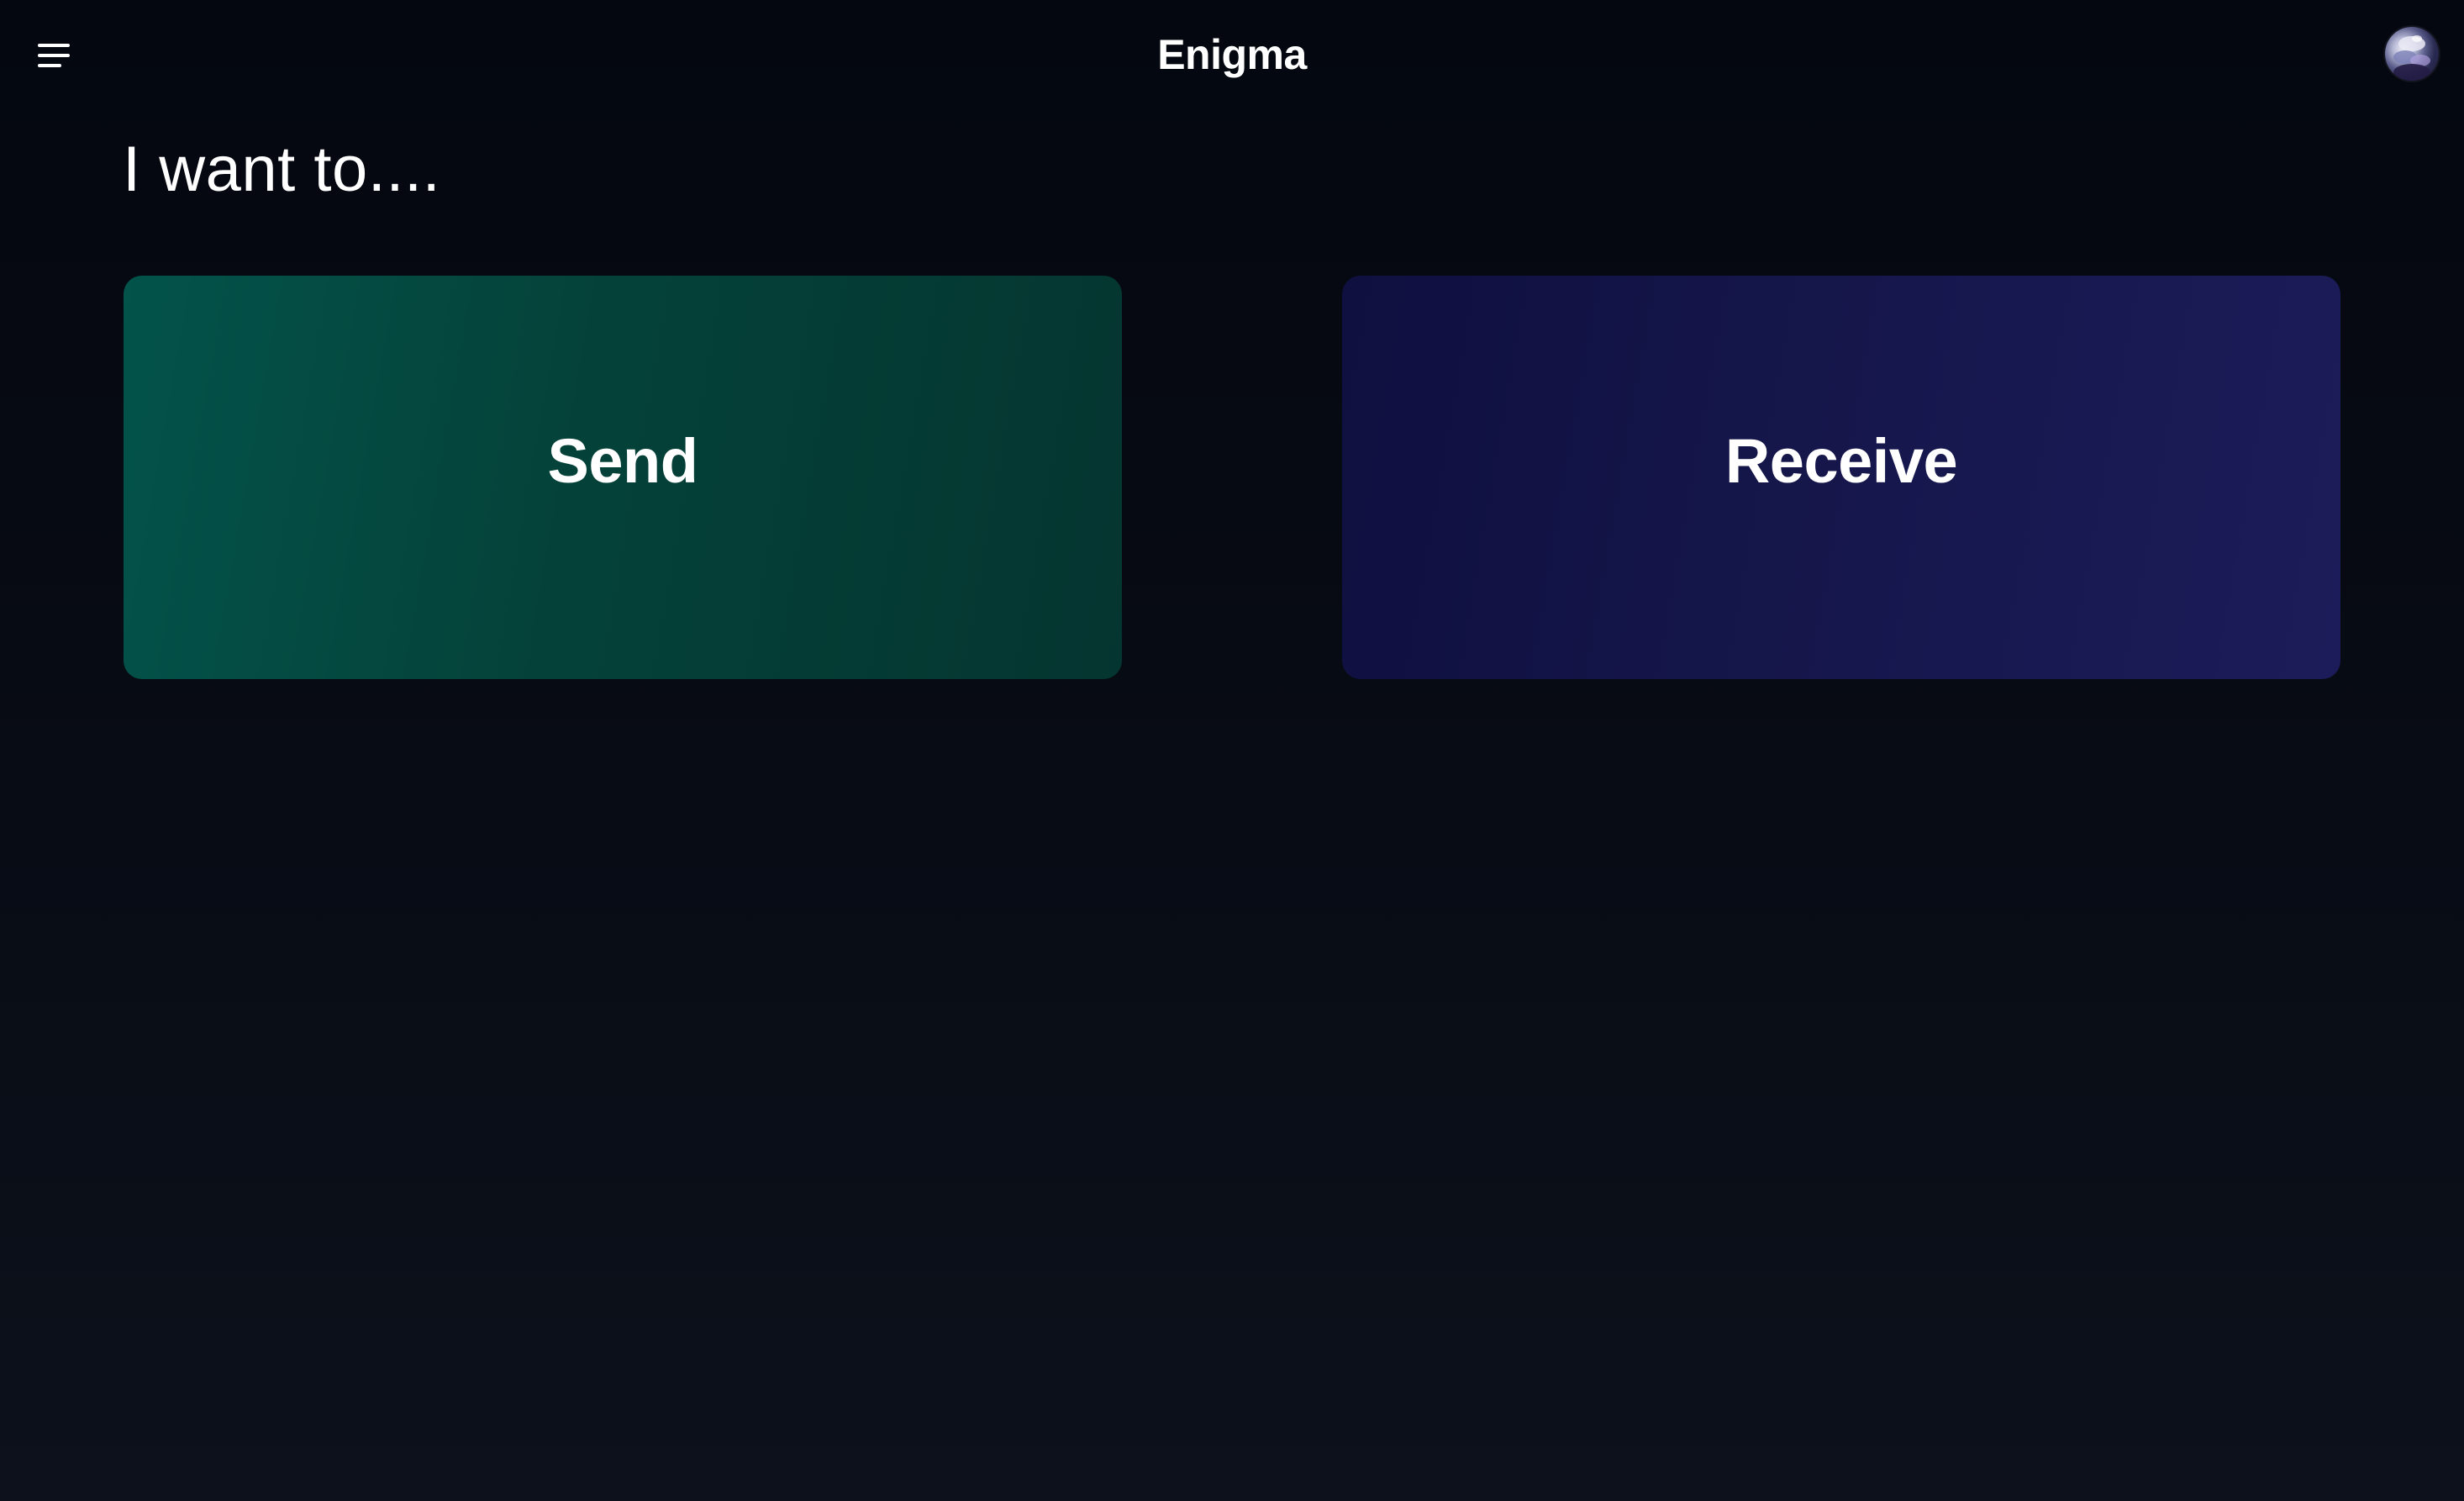 The height and width of the screenshot is (1501, 2464). I want to click on top-bar: Enigma, so click(1232, 54).